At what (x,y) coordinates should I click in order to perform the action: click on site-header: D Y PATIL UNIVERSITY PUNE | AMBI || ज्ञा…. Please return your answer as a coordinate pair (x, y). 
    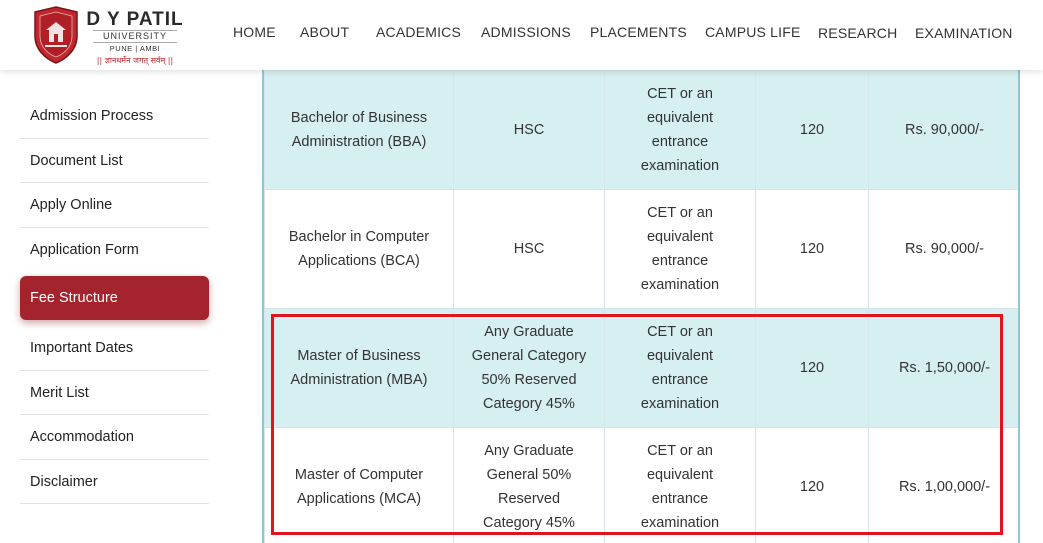
    Looking at the image, I should click on (521, 35).